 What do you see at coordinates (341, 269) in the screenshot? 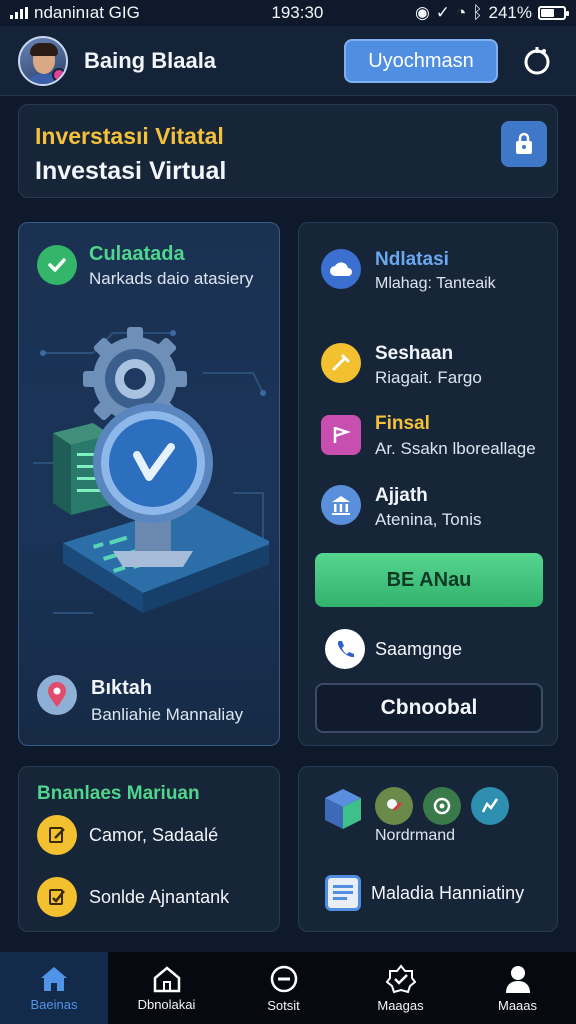
I see `cloud-icon` at bounding box center [341, 269].